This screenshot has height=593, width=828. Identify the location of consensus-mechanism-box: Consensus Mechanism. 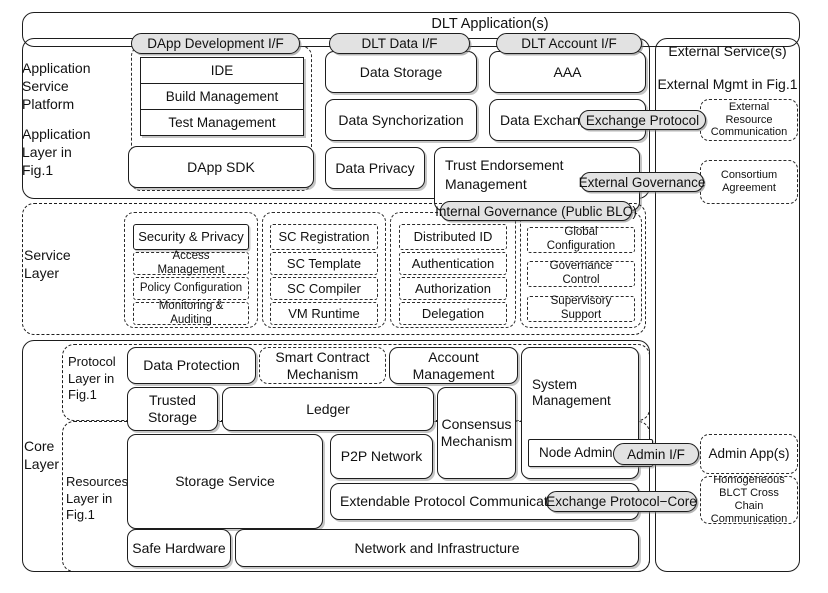
(476, 433).